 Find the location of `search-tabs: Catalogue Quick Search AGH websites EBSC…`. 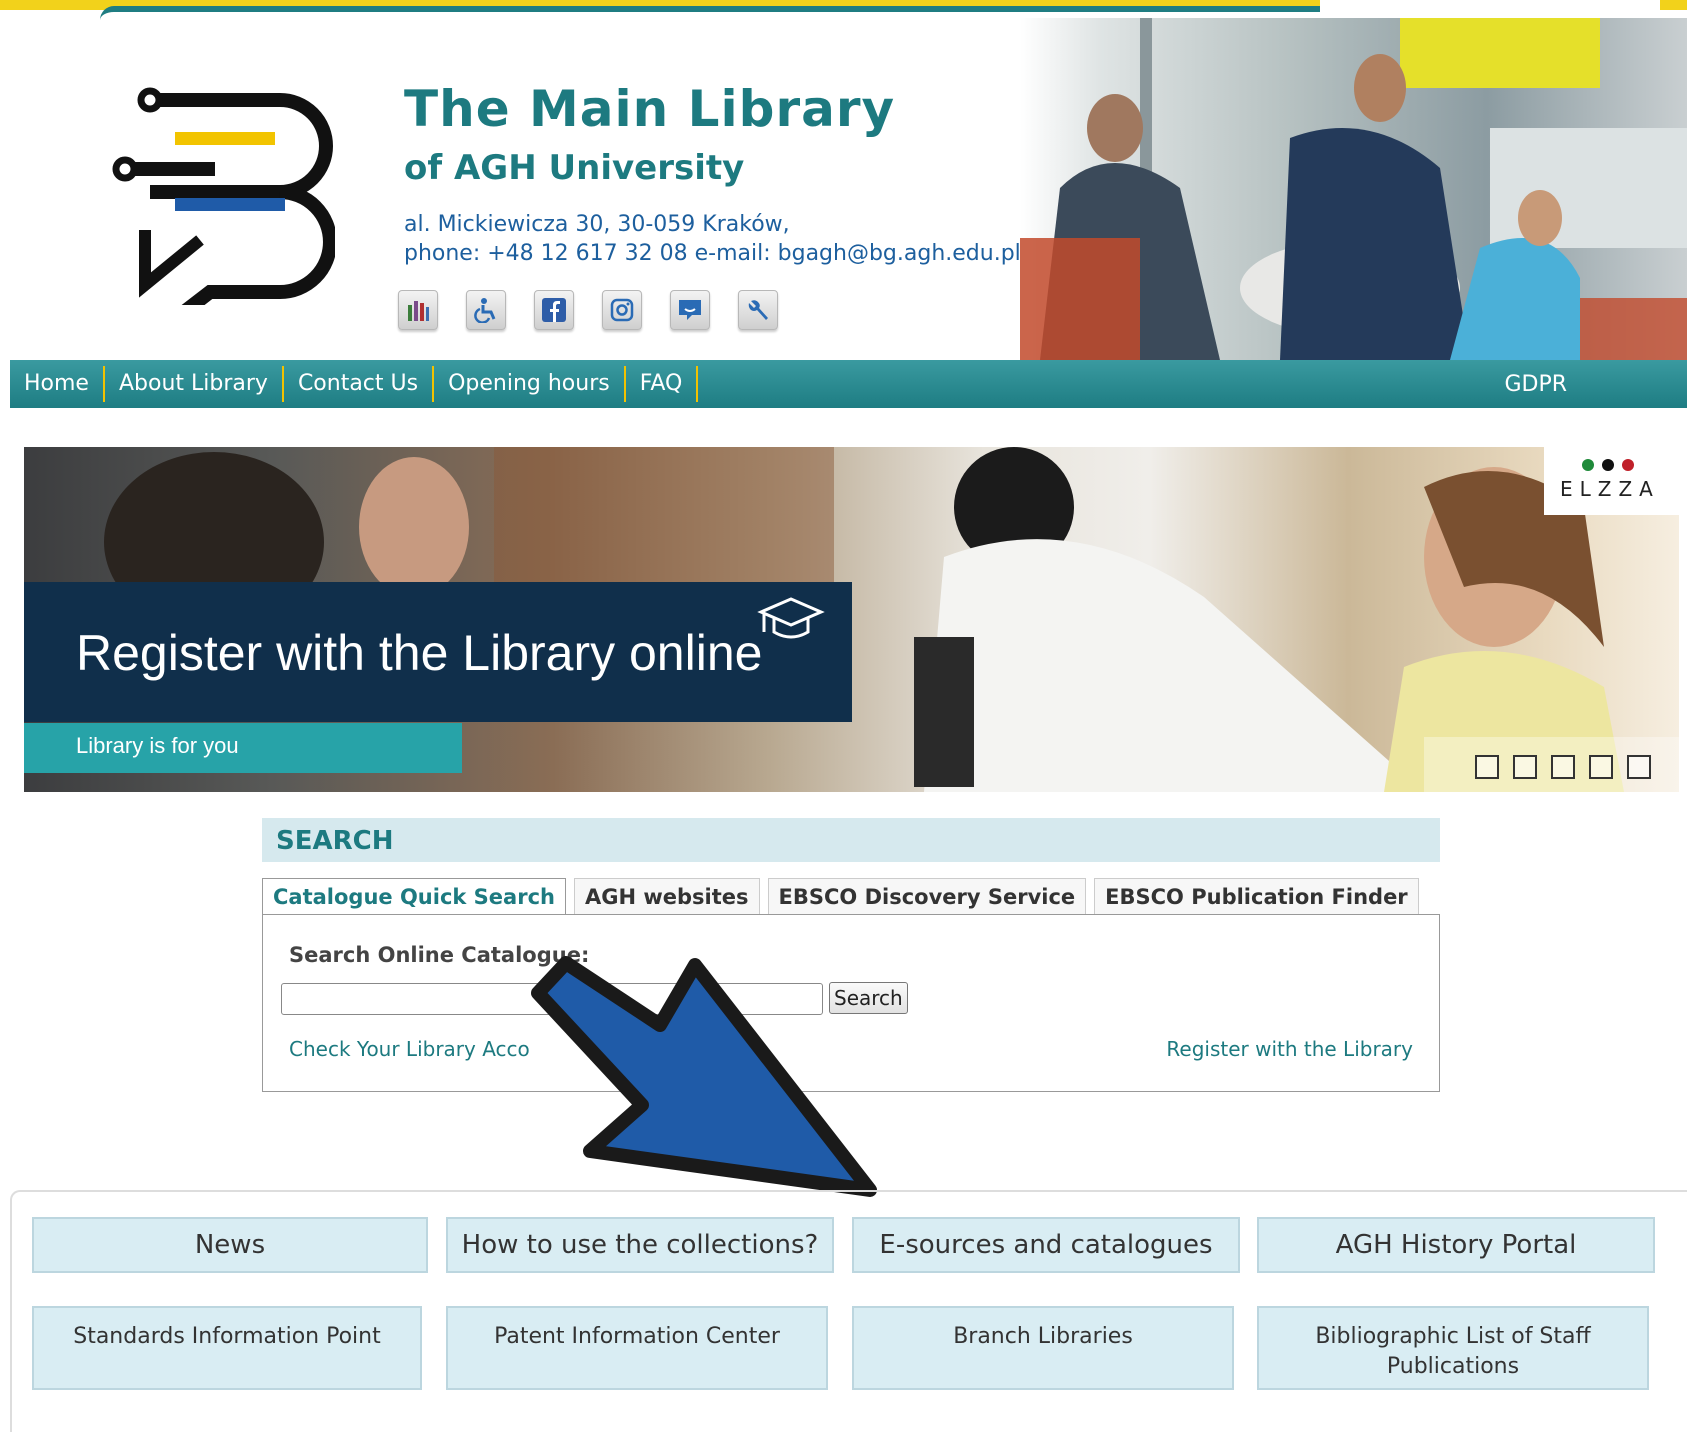

search-tabs: Catalogue Quick Search AGH websites EBSC… is located at coordinates (840, 897).